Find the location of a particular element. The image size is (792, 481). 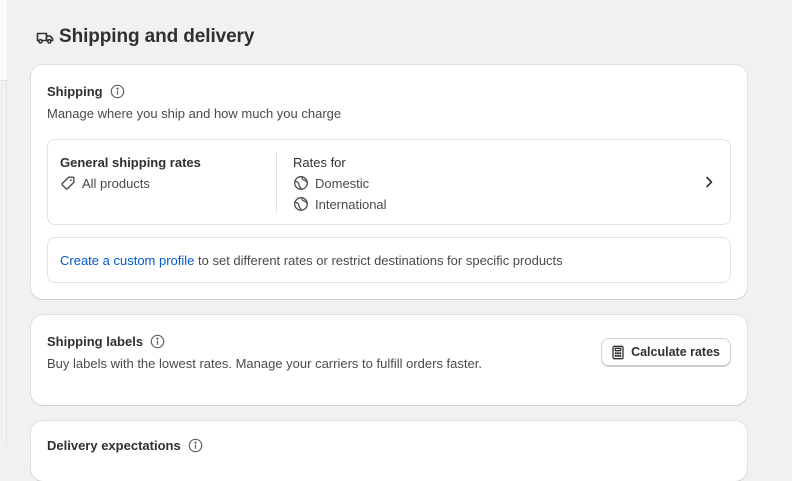

chevron-right-icon is located at coordinates (709, 184).